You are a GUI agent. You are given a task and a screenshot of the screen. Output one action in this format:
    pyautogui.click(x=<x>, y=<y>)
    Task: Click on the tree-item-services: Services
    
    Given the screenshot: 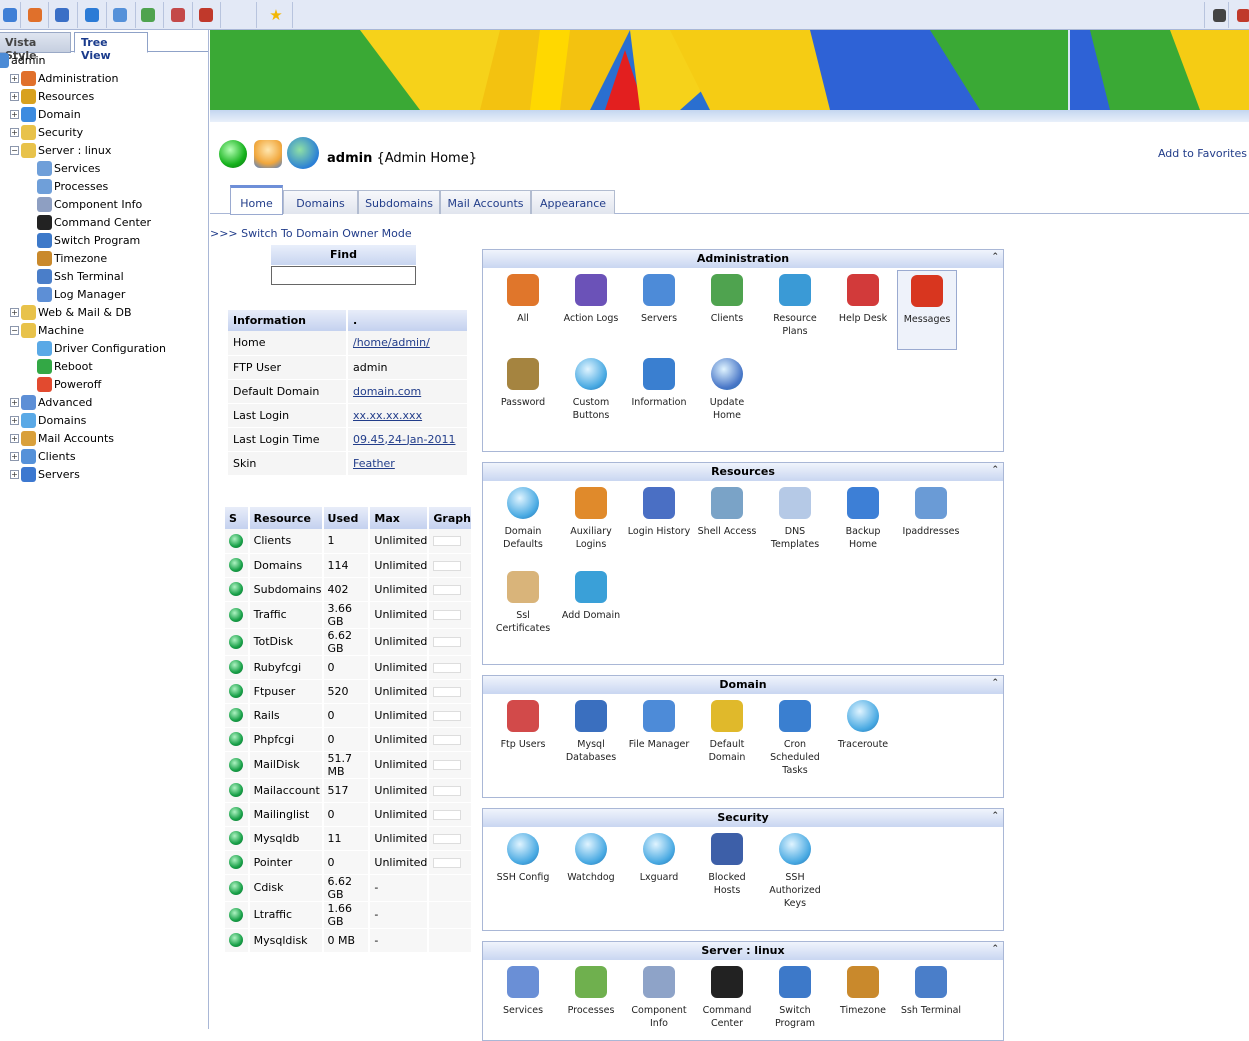 What is the action you would take?
    pyautogui.click(x=68, y=168)
    